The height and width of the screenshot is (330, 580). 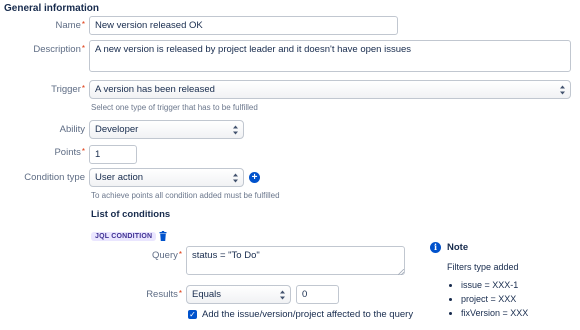 What do you see at coordinates (54, 177) in the screenshot?
I see `condition-type-label: Condition type` at bounding box center [54, 177].